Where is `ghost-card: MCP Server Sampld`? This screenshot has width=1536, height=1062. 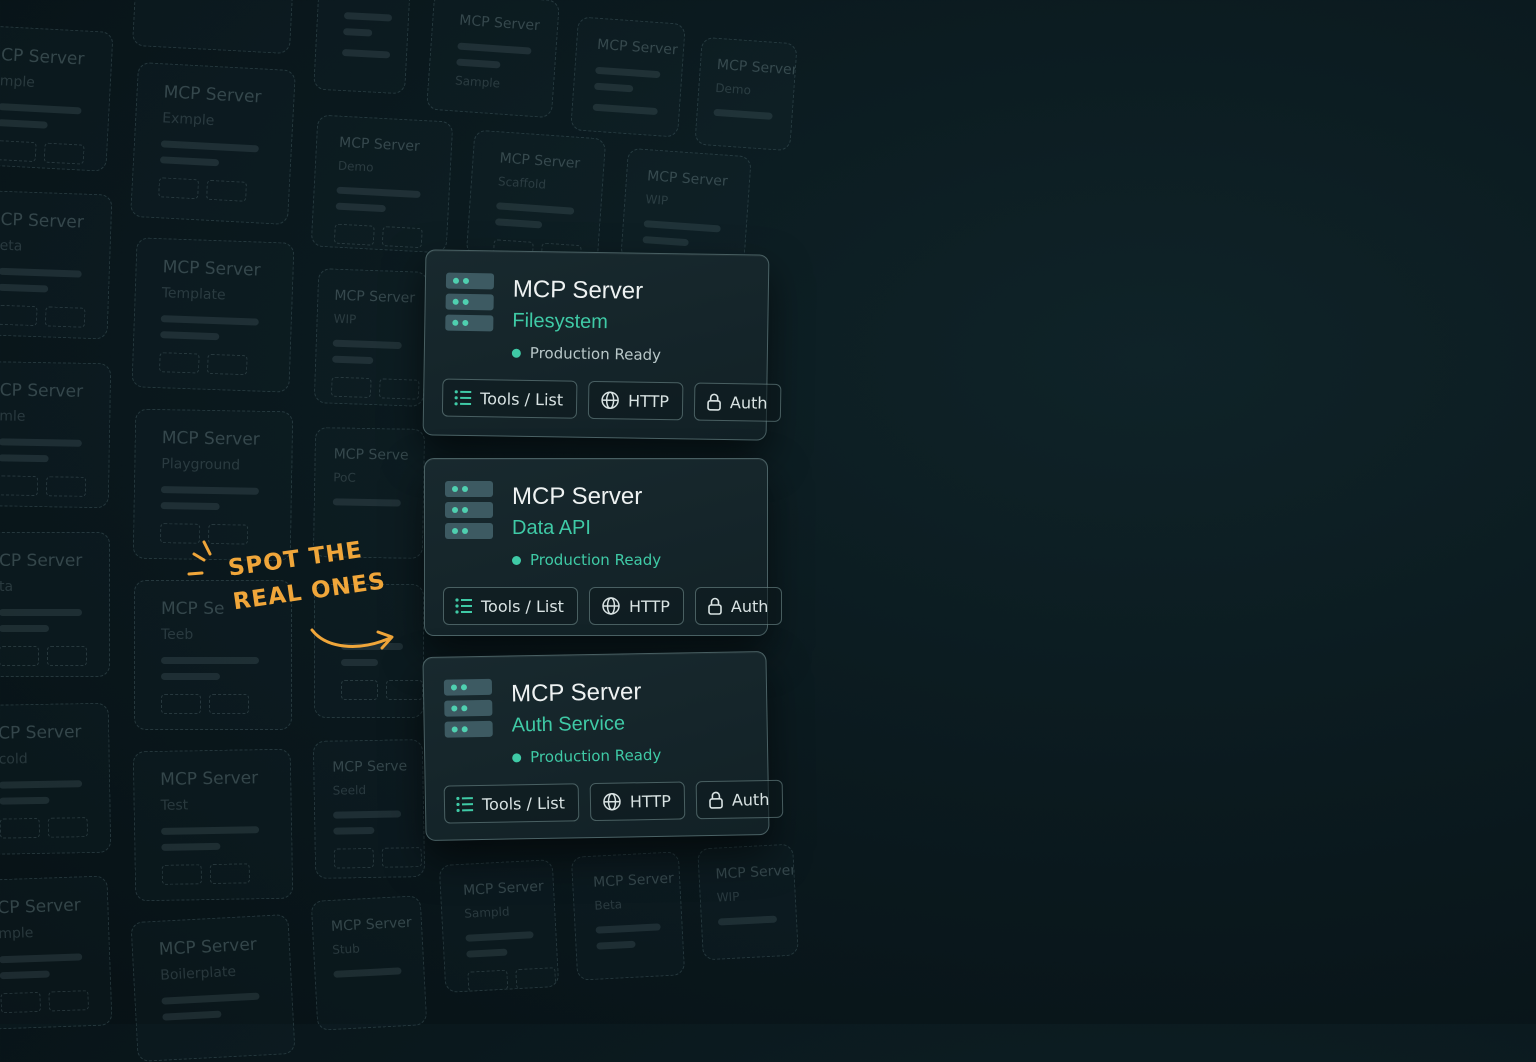
ghost-card: MCP Server Sampld is located at coordinates (499, 926).